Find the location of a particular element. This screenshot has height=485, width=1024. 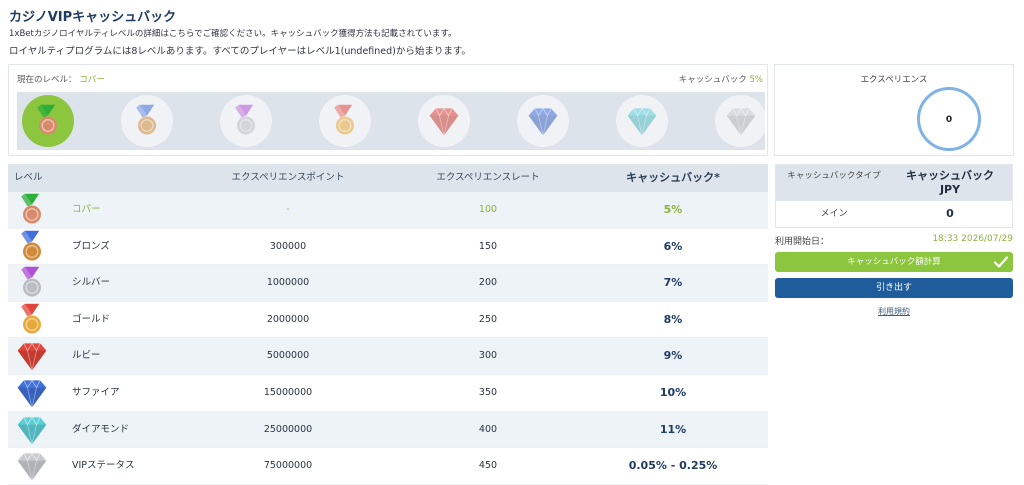

cashback-percent: 7% is located at coordinates (673, 283).